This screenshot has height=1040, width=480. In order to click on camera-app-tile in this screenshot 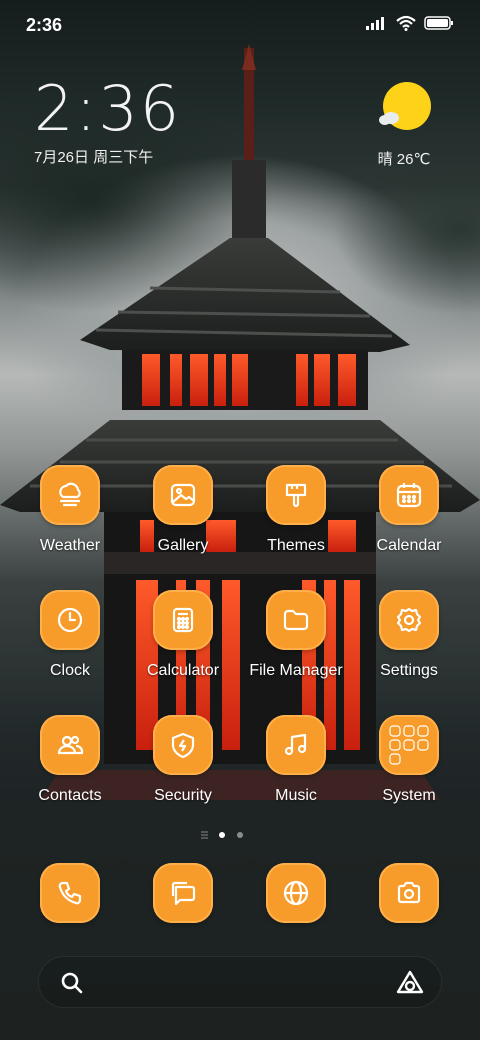, I will do `click(409, 893)`.